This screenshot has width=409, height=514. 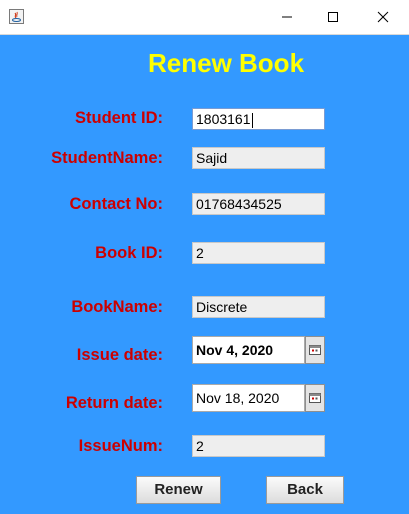 What do you see at coordinates (16, 16) in the screenshot?
I see `java-app-icon` at bounding box center [16, 16].